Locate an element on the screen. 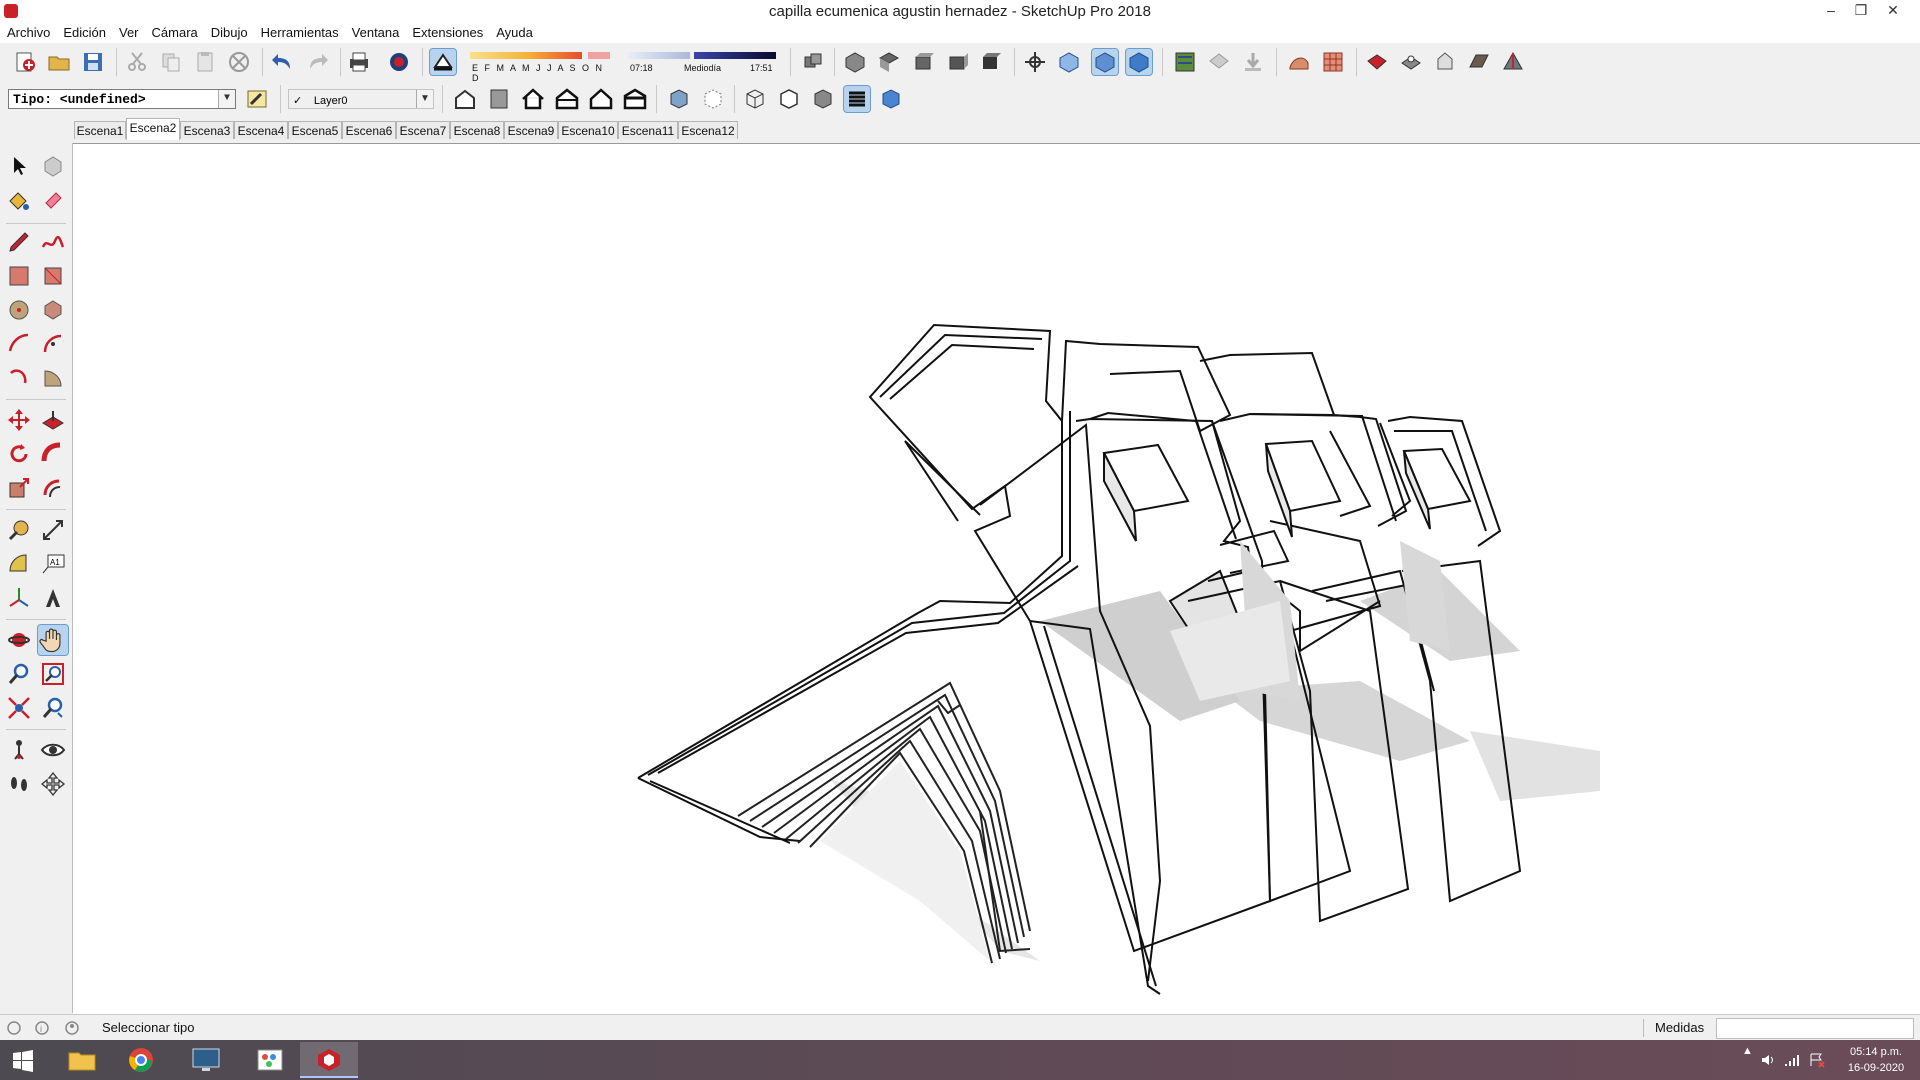 The image size is (1920, 1080). back-view-icon is located at coordinates (991, 62).